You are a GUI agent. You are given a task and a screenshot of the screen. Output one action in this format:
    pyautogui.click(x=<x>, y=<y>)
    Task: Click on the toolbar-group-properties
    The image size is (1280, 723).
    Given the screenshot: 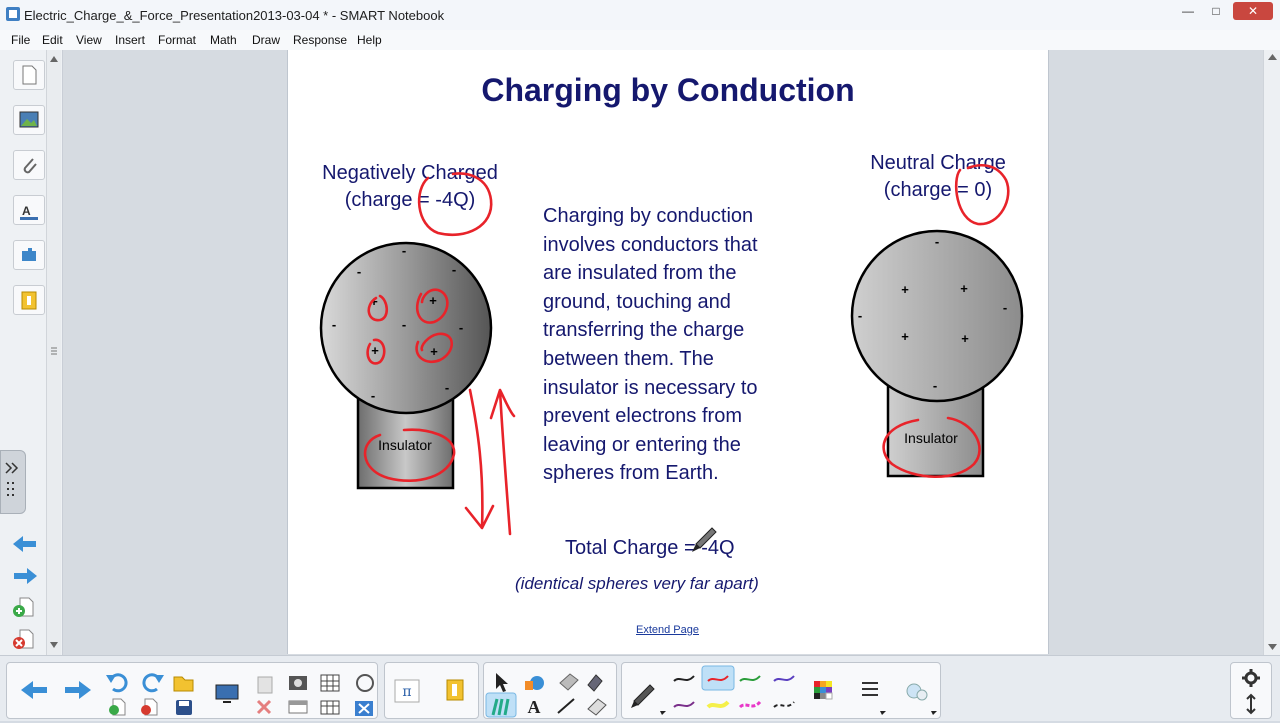 What is the action you would take?
    pyautogui.click(x=781, y=690)
    